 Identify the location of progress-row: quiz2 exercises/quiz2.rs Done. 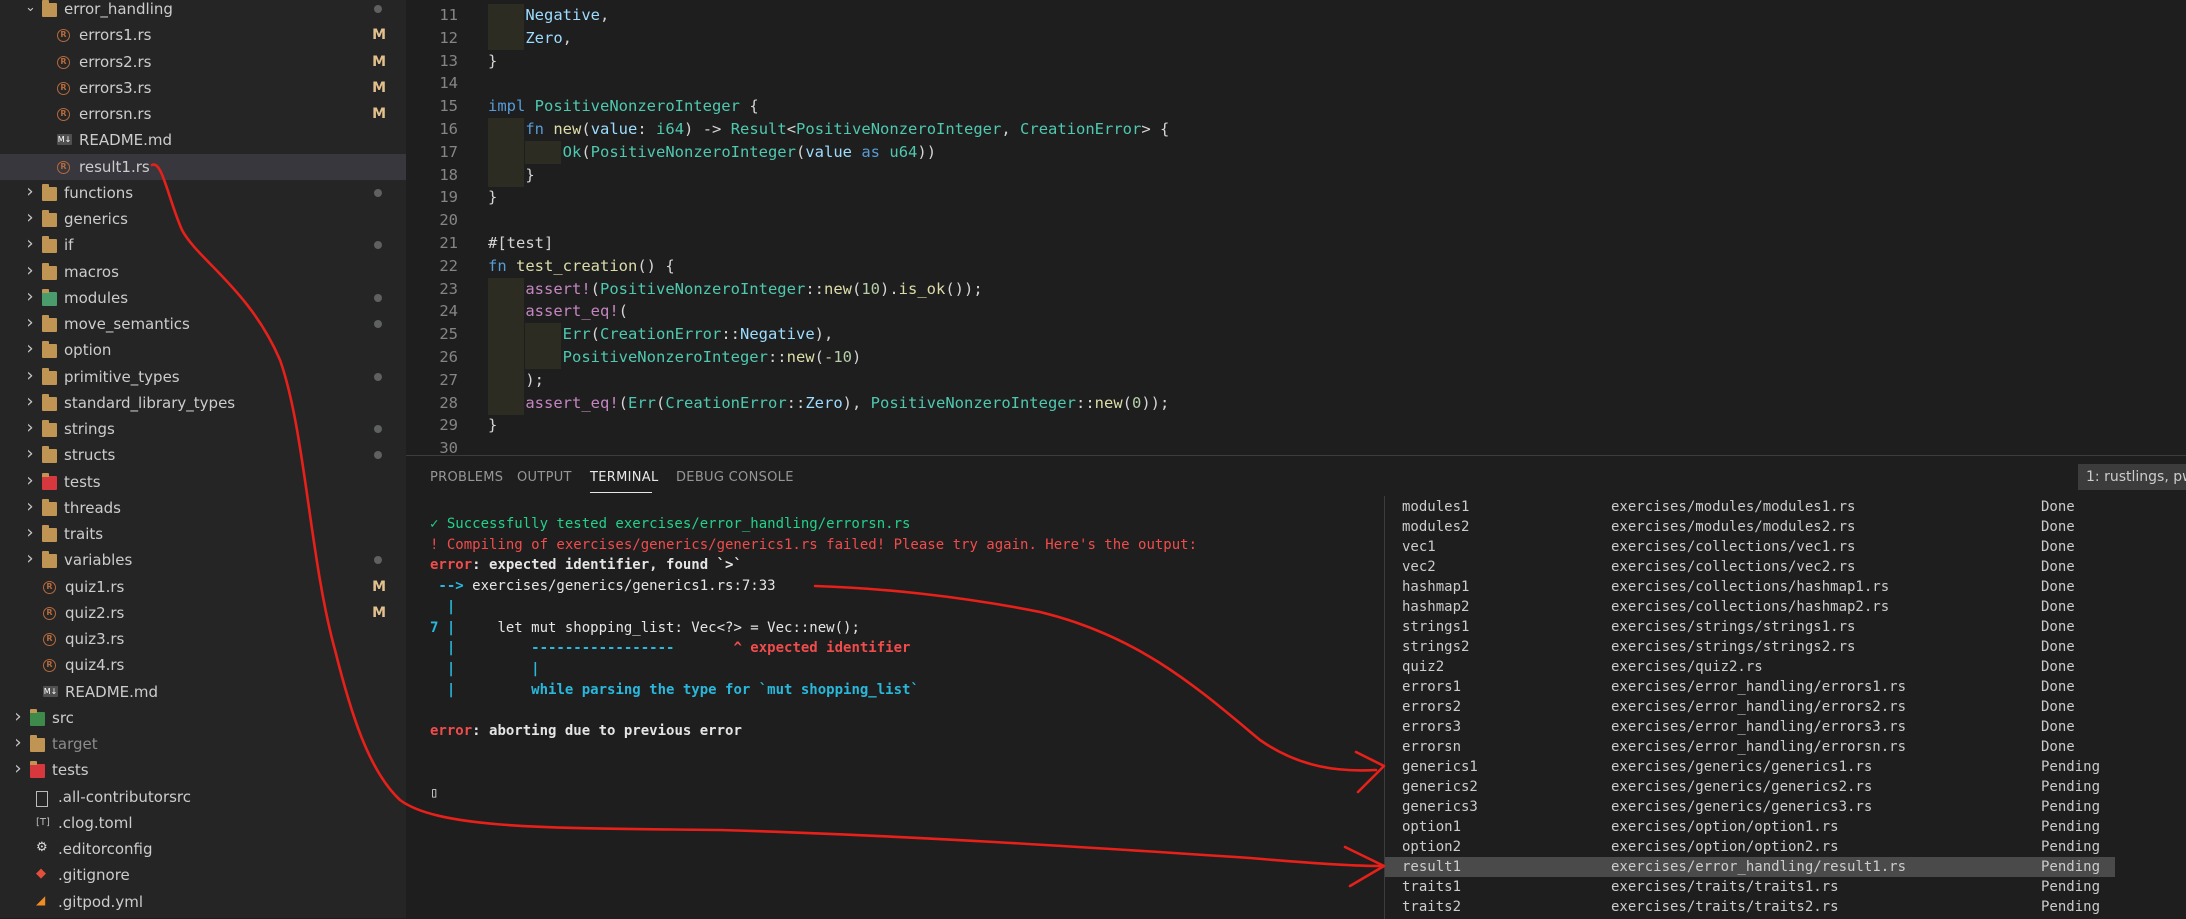
(1750, 667).